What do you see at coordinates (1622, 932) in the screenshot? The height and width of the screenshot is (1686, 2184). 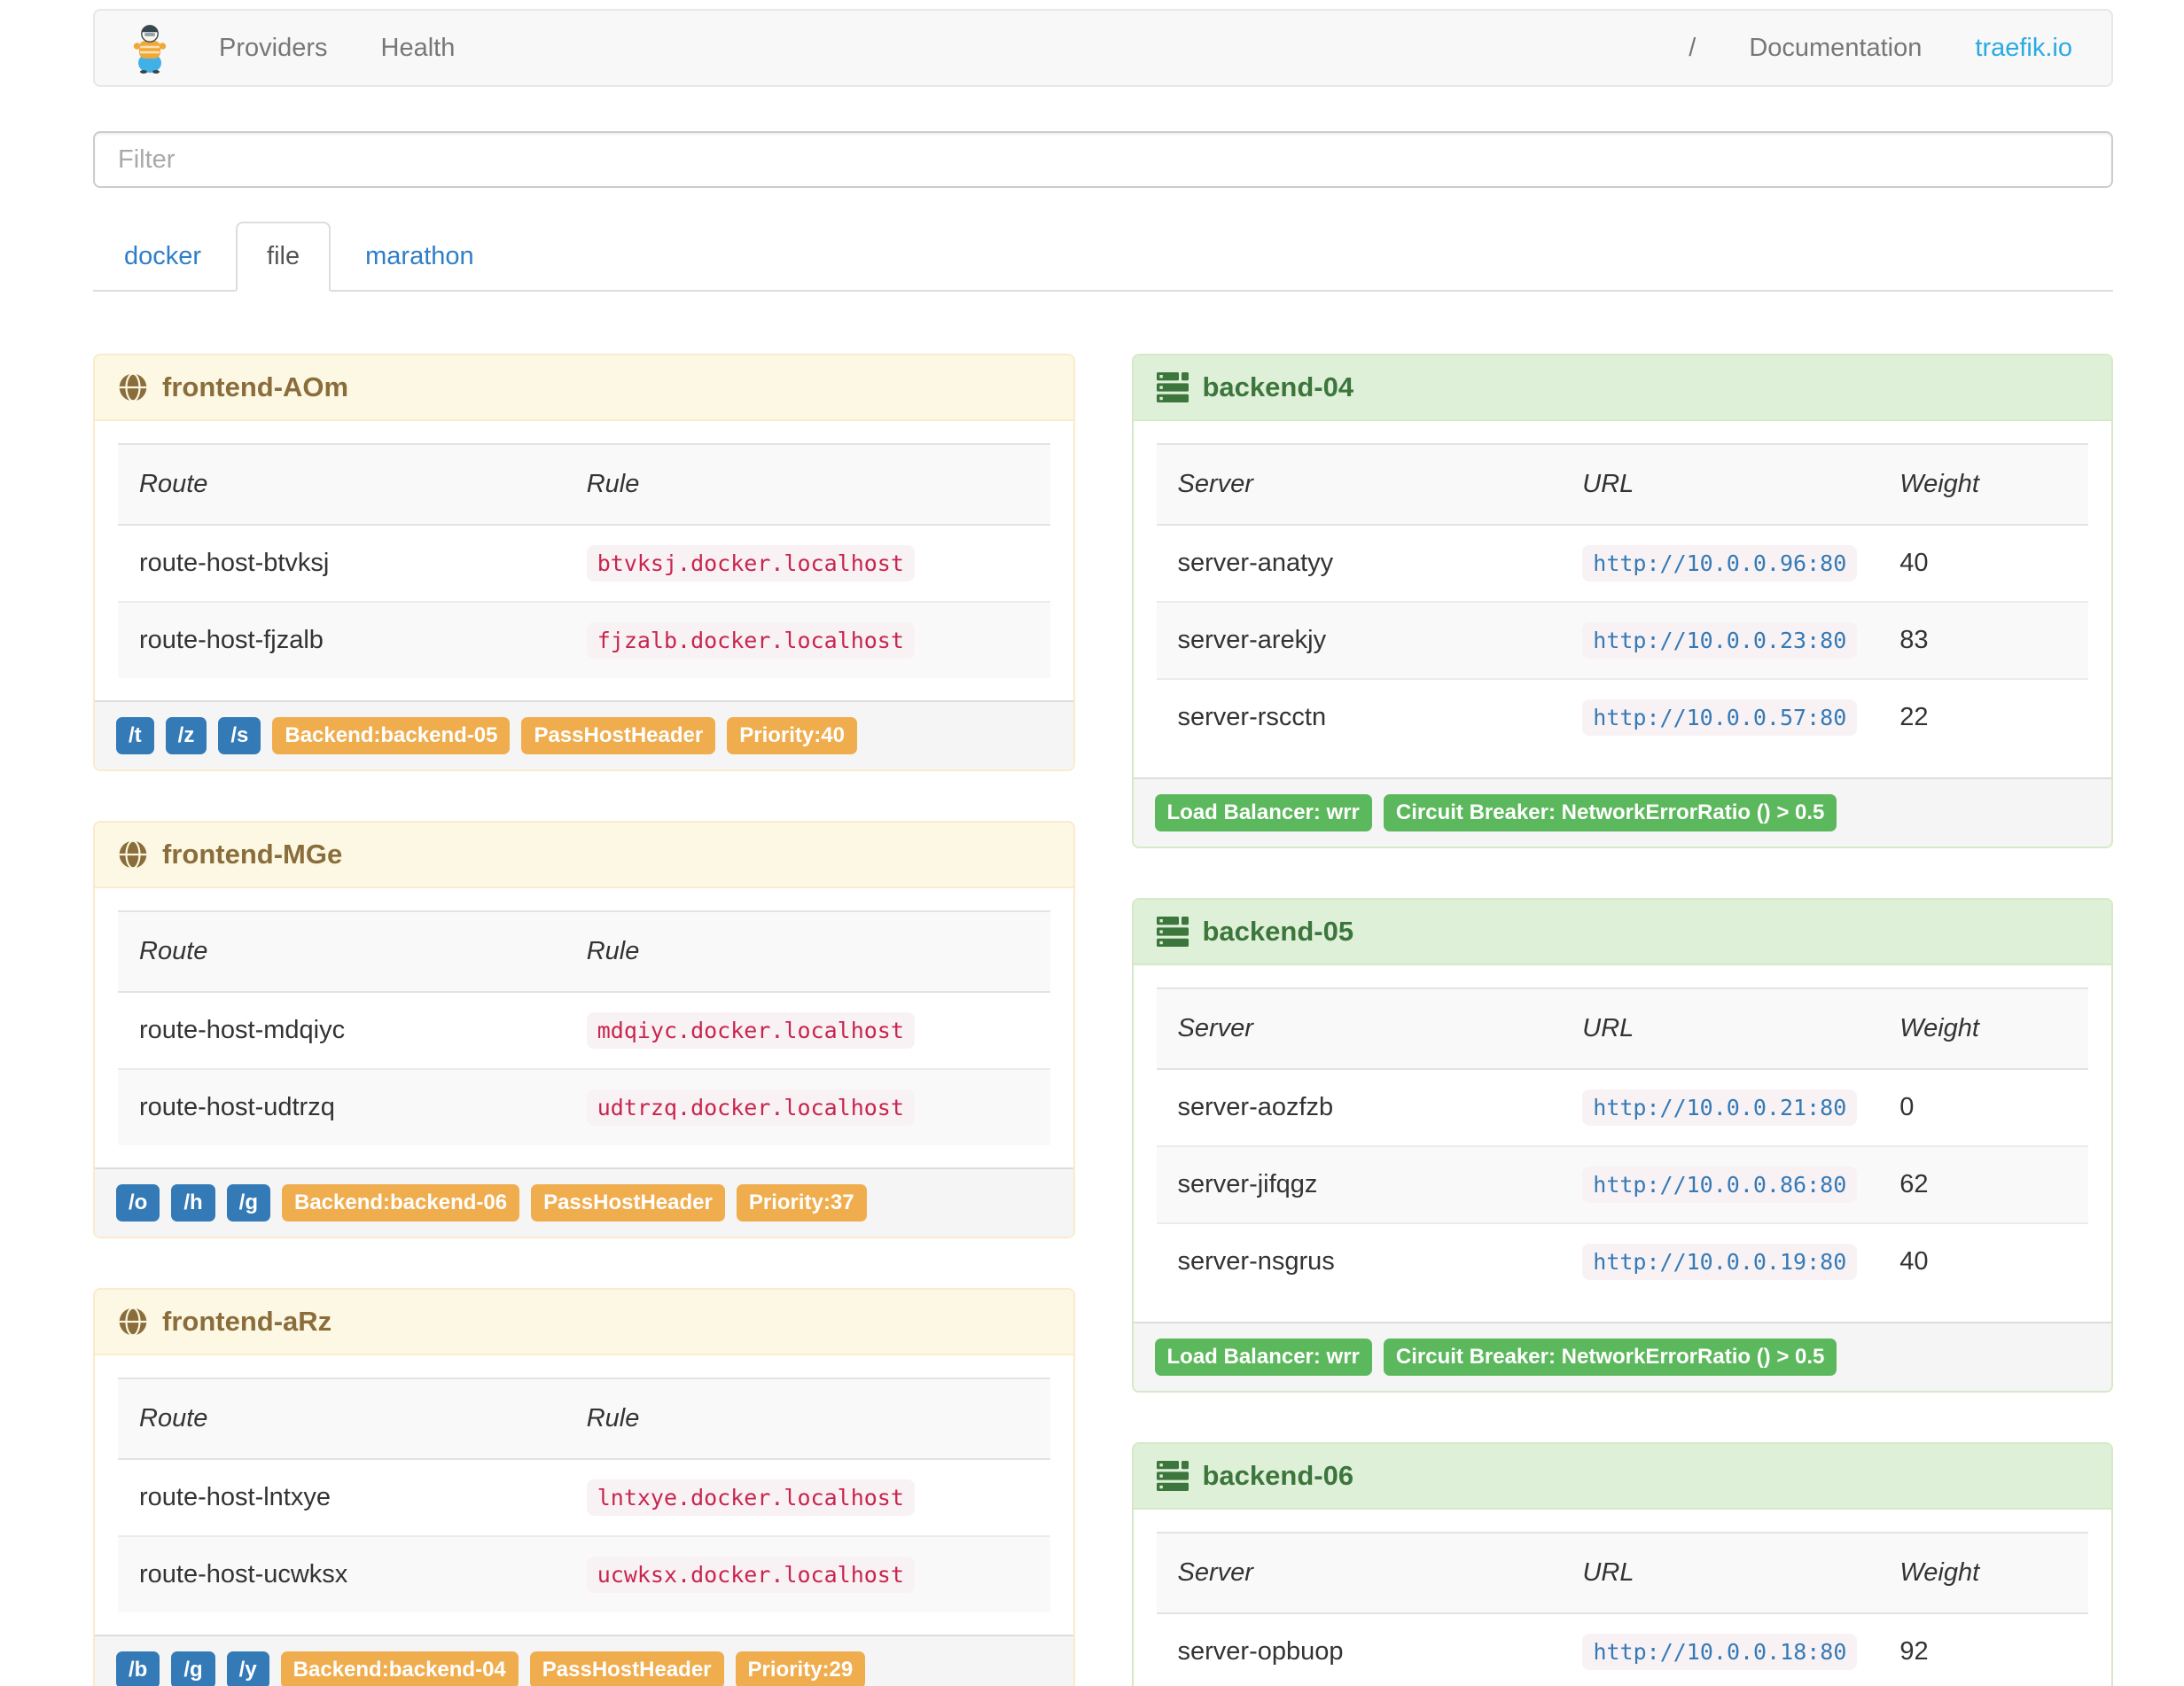 I see `backend-card-header: backend-05` at bounding box center [1622, 932].